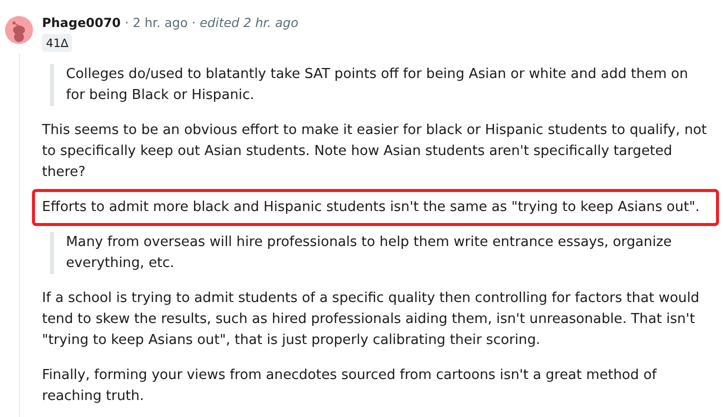 The height and width of the screenshot is (417, 723). Describe the element at coordinates (81, 22) in the screenshot. I see `username: Phage0070` at that location.